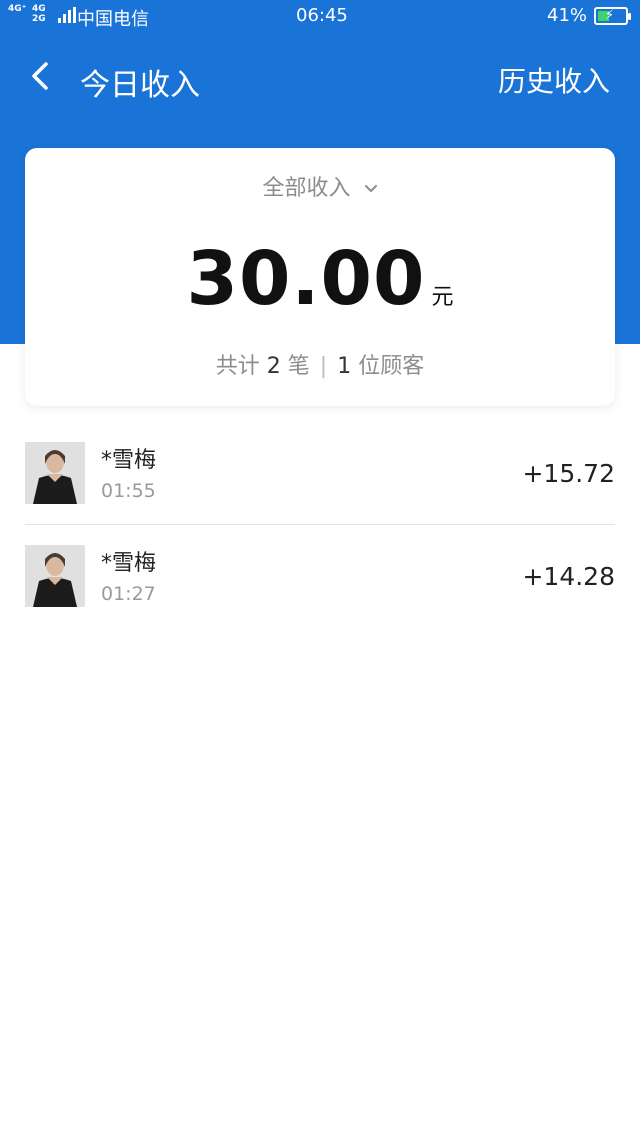 The height and width of the screenshot is (1138, 640). I want to click on transaction-count: 2, so click(273, 366).